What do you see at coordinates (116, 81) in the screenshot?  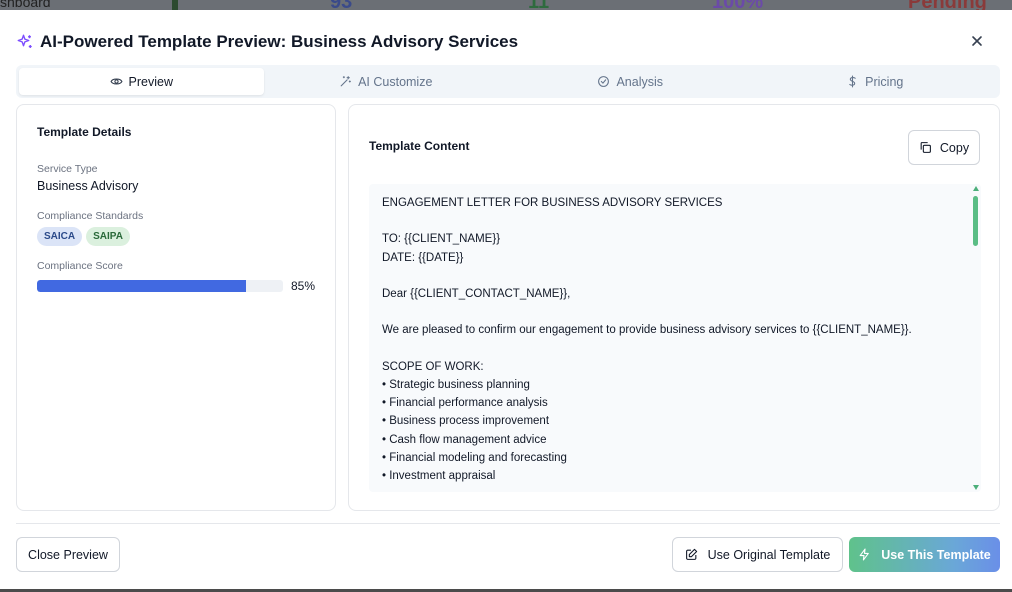 I see `eye-icon` at bounding box center [116, 81].